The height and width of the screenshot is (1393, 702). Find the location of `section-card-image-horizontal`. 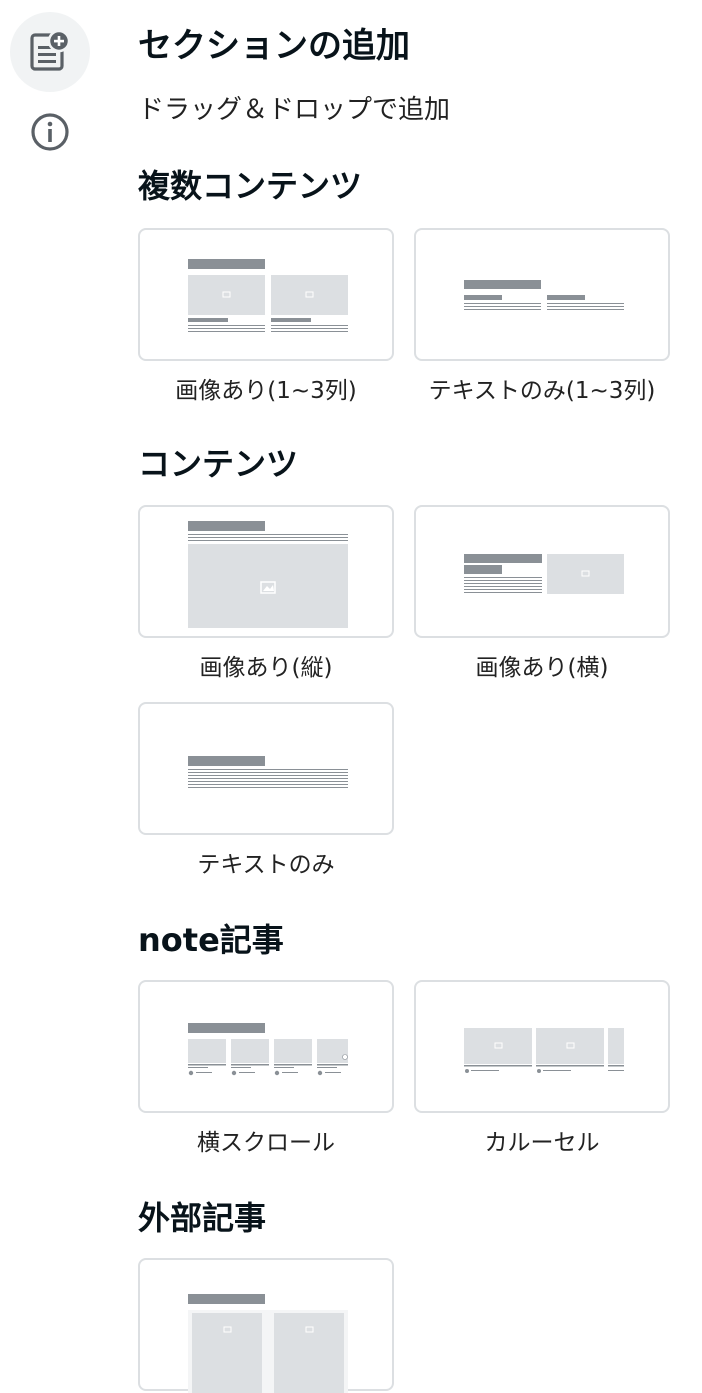

section-card-image-horizontal is located at coordinates (542, 571).